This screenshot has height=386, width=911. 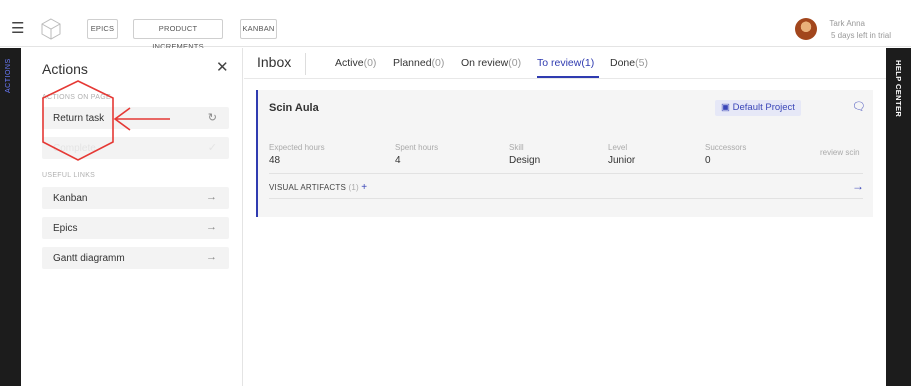 I want to click on trial-status: 5 days left in trial, so click(x=860, y=35).